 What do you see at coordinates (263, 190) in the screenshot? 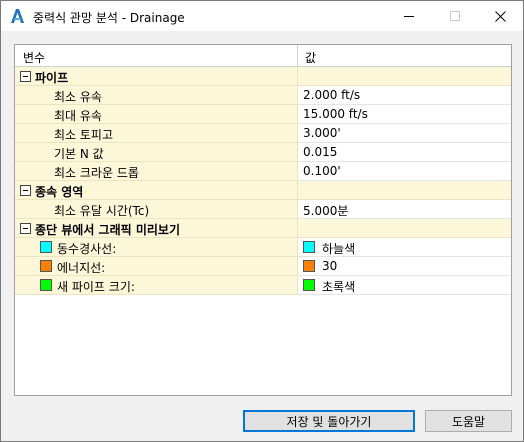
I see `category-row-catchment: 종속 영역` at bounding box center [263, 190].